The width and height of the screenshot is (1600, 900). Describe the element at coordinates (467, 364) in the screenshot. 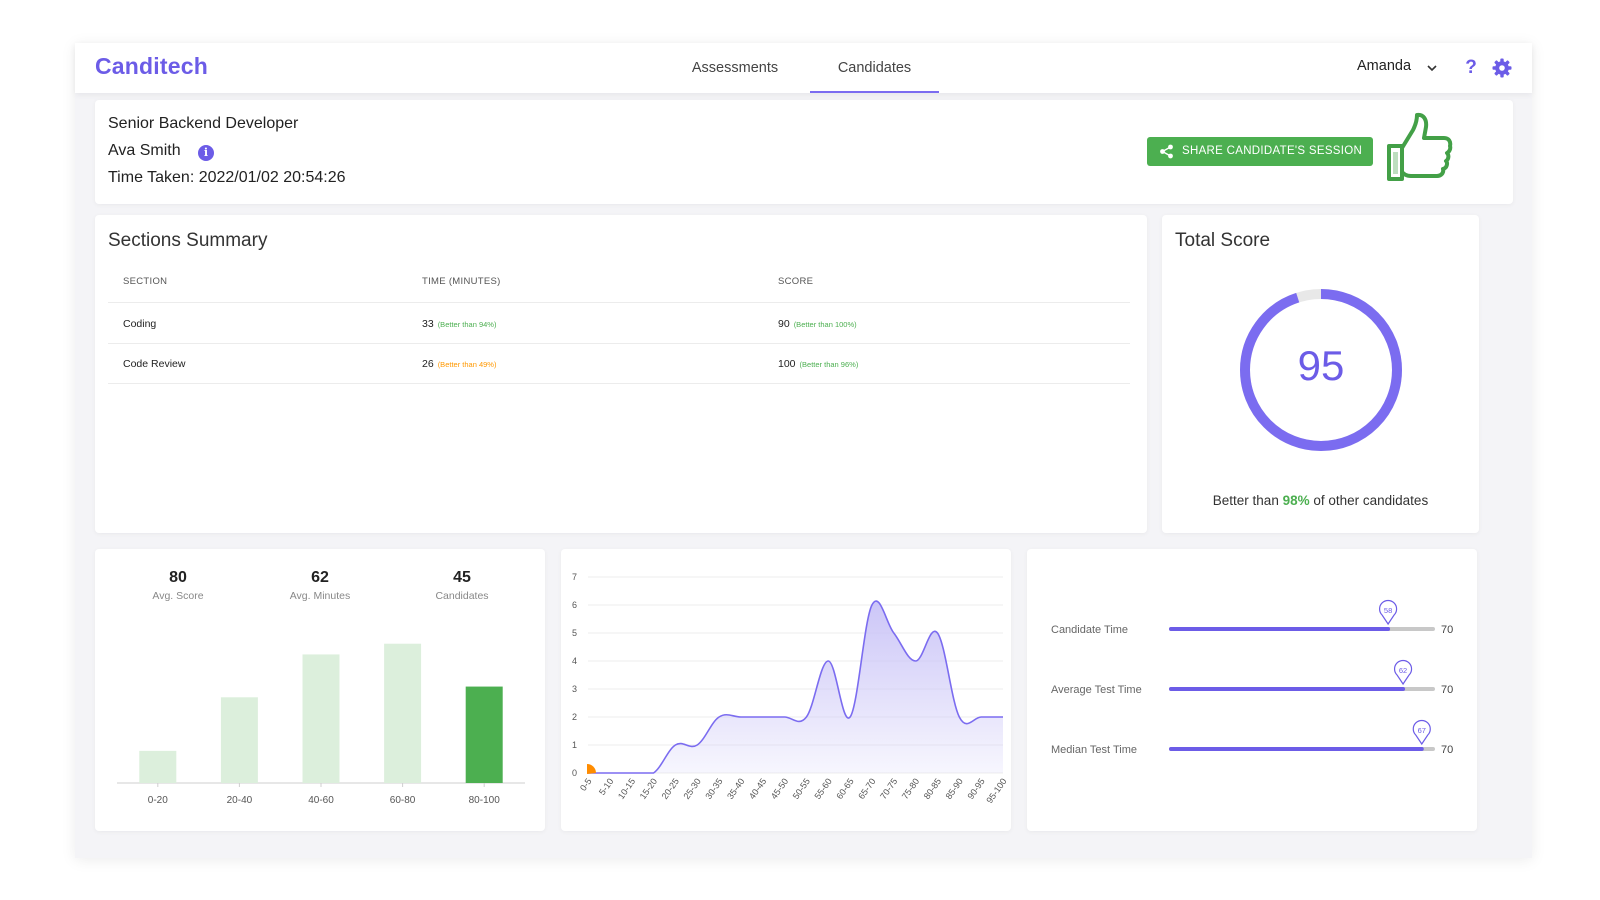

I see `time-percentile: (Better than 49%)` at that location.